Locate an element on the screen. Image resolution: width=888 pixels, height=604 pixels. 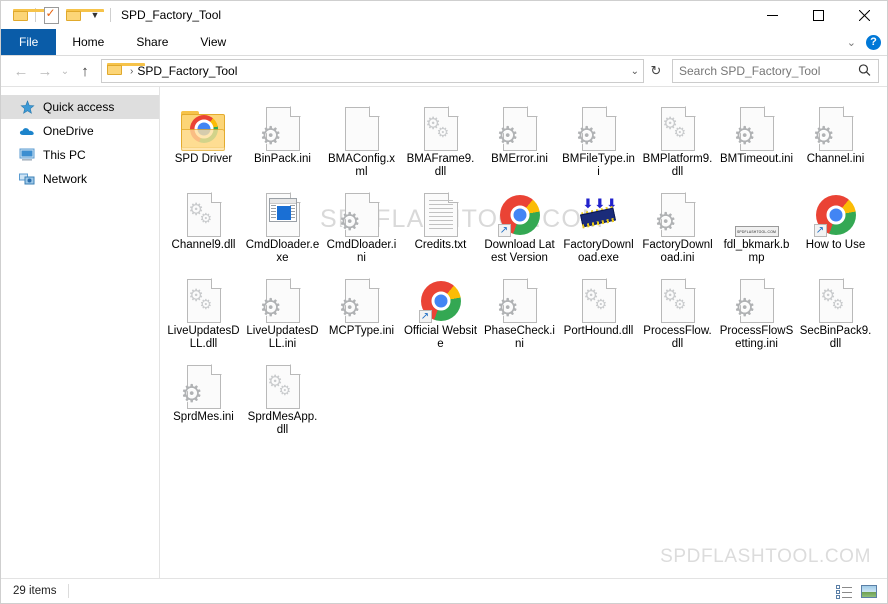
window-title: SPD_Factory_Tool is located at coordinates (171, 15).